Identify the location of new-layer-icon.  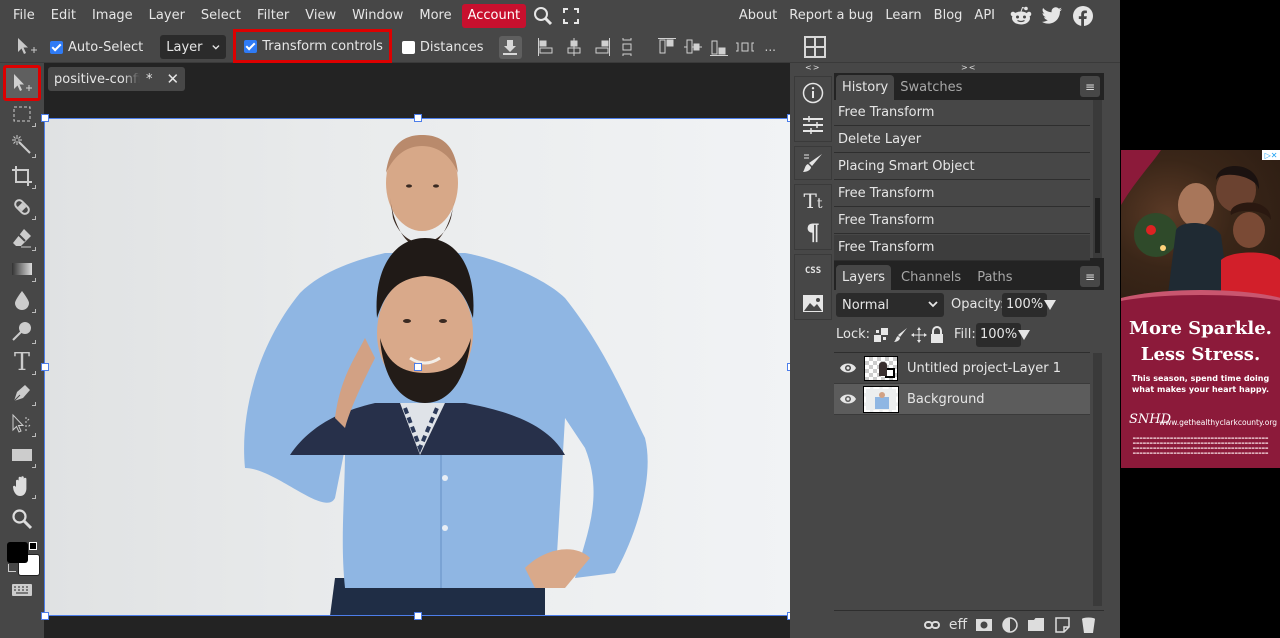
(1062, 625).